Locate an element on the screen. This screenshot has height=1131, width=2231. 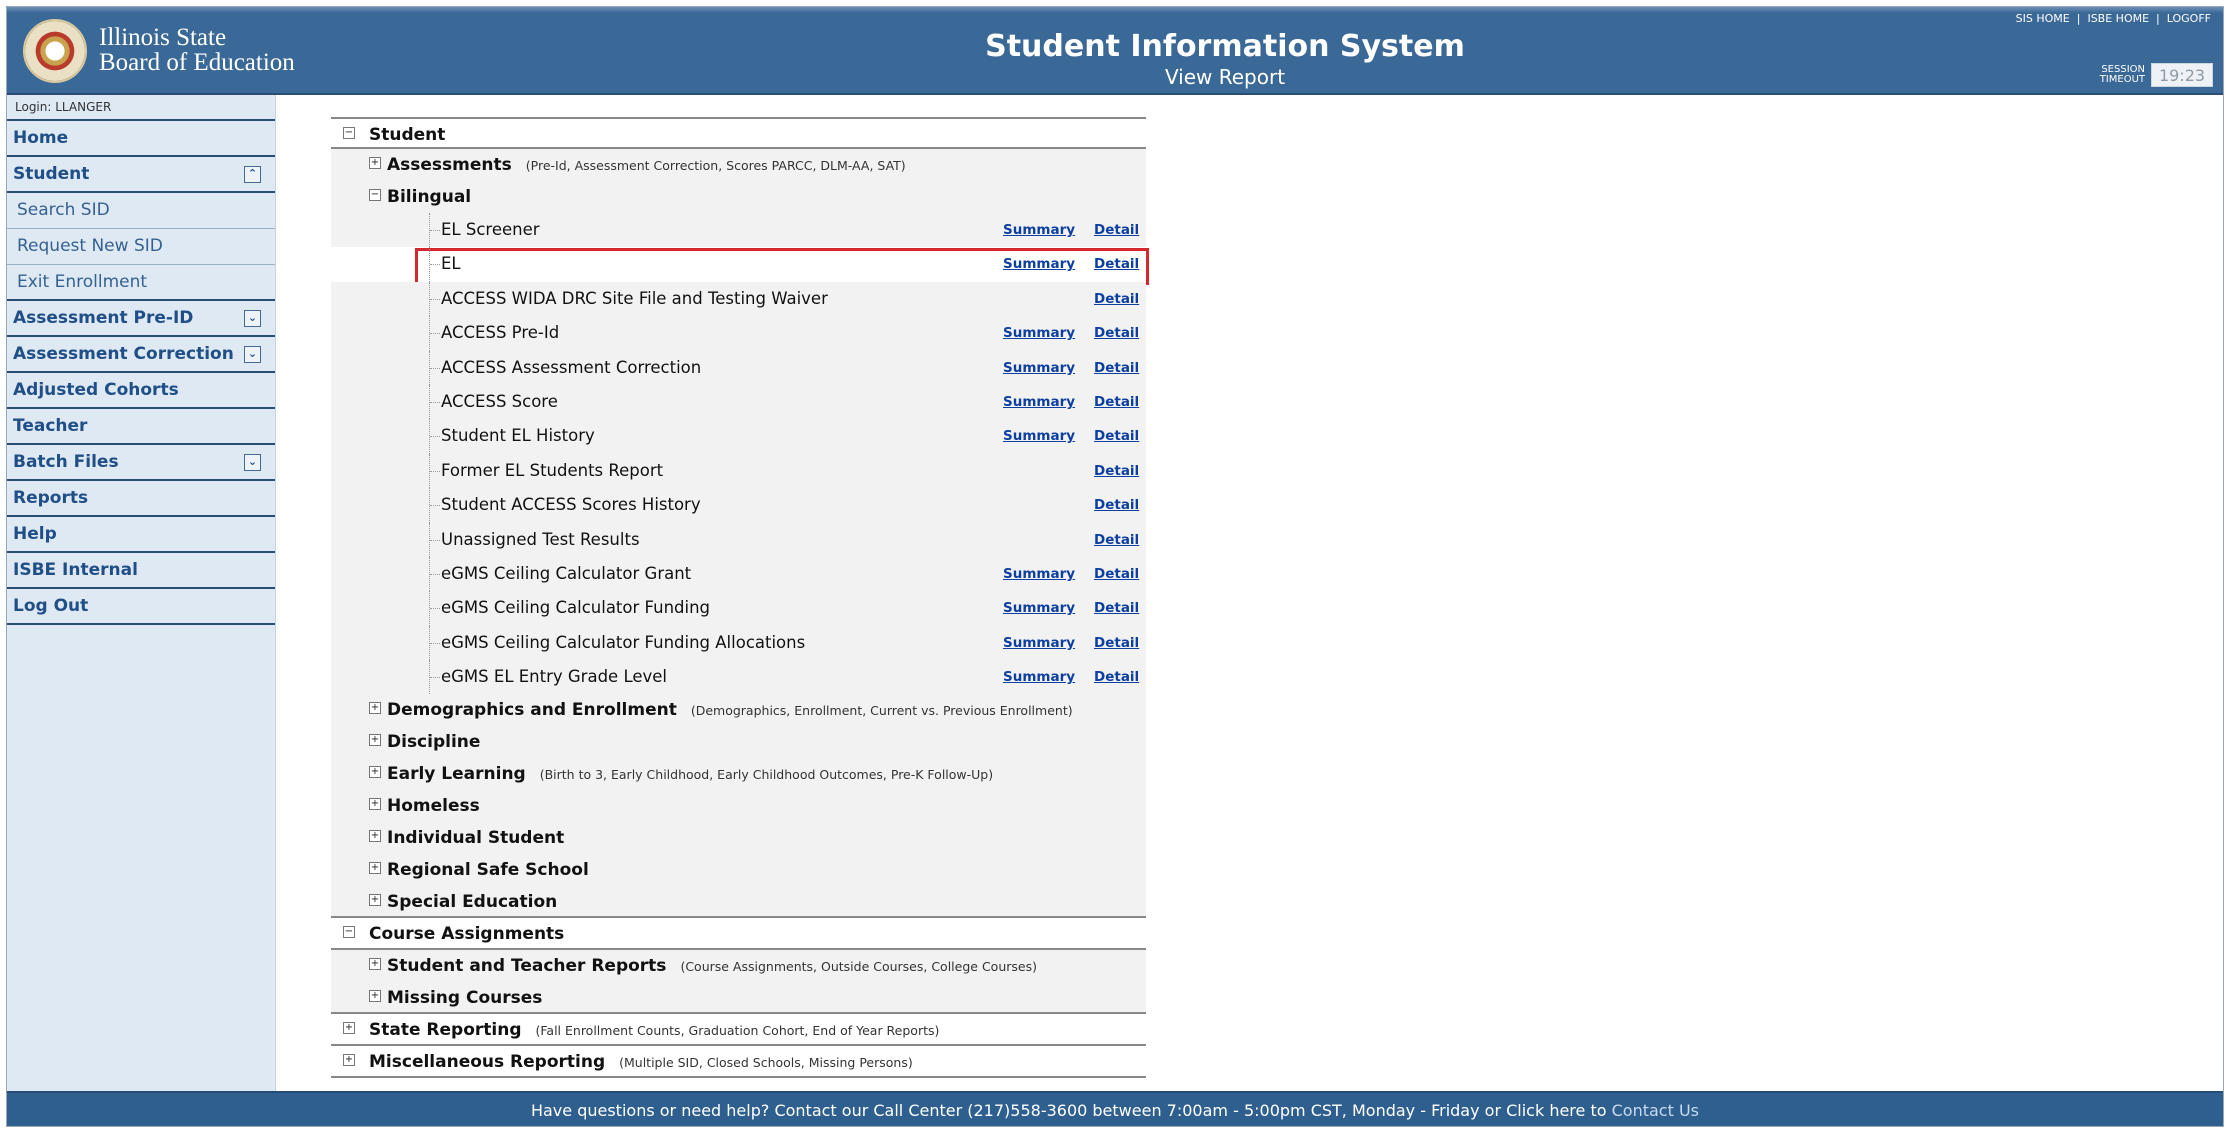
tree-node-discipline: + Discipline is located at coordinates (738, 742).